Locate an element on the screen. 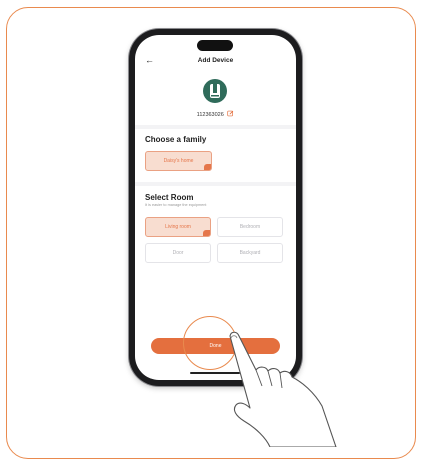 This screenshot has width=422, height=459. room-section-title: Select Room is located at coordinates (169, 197).